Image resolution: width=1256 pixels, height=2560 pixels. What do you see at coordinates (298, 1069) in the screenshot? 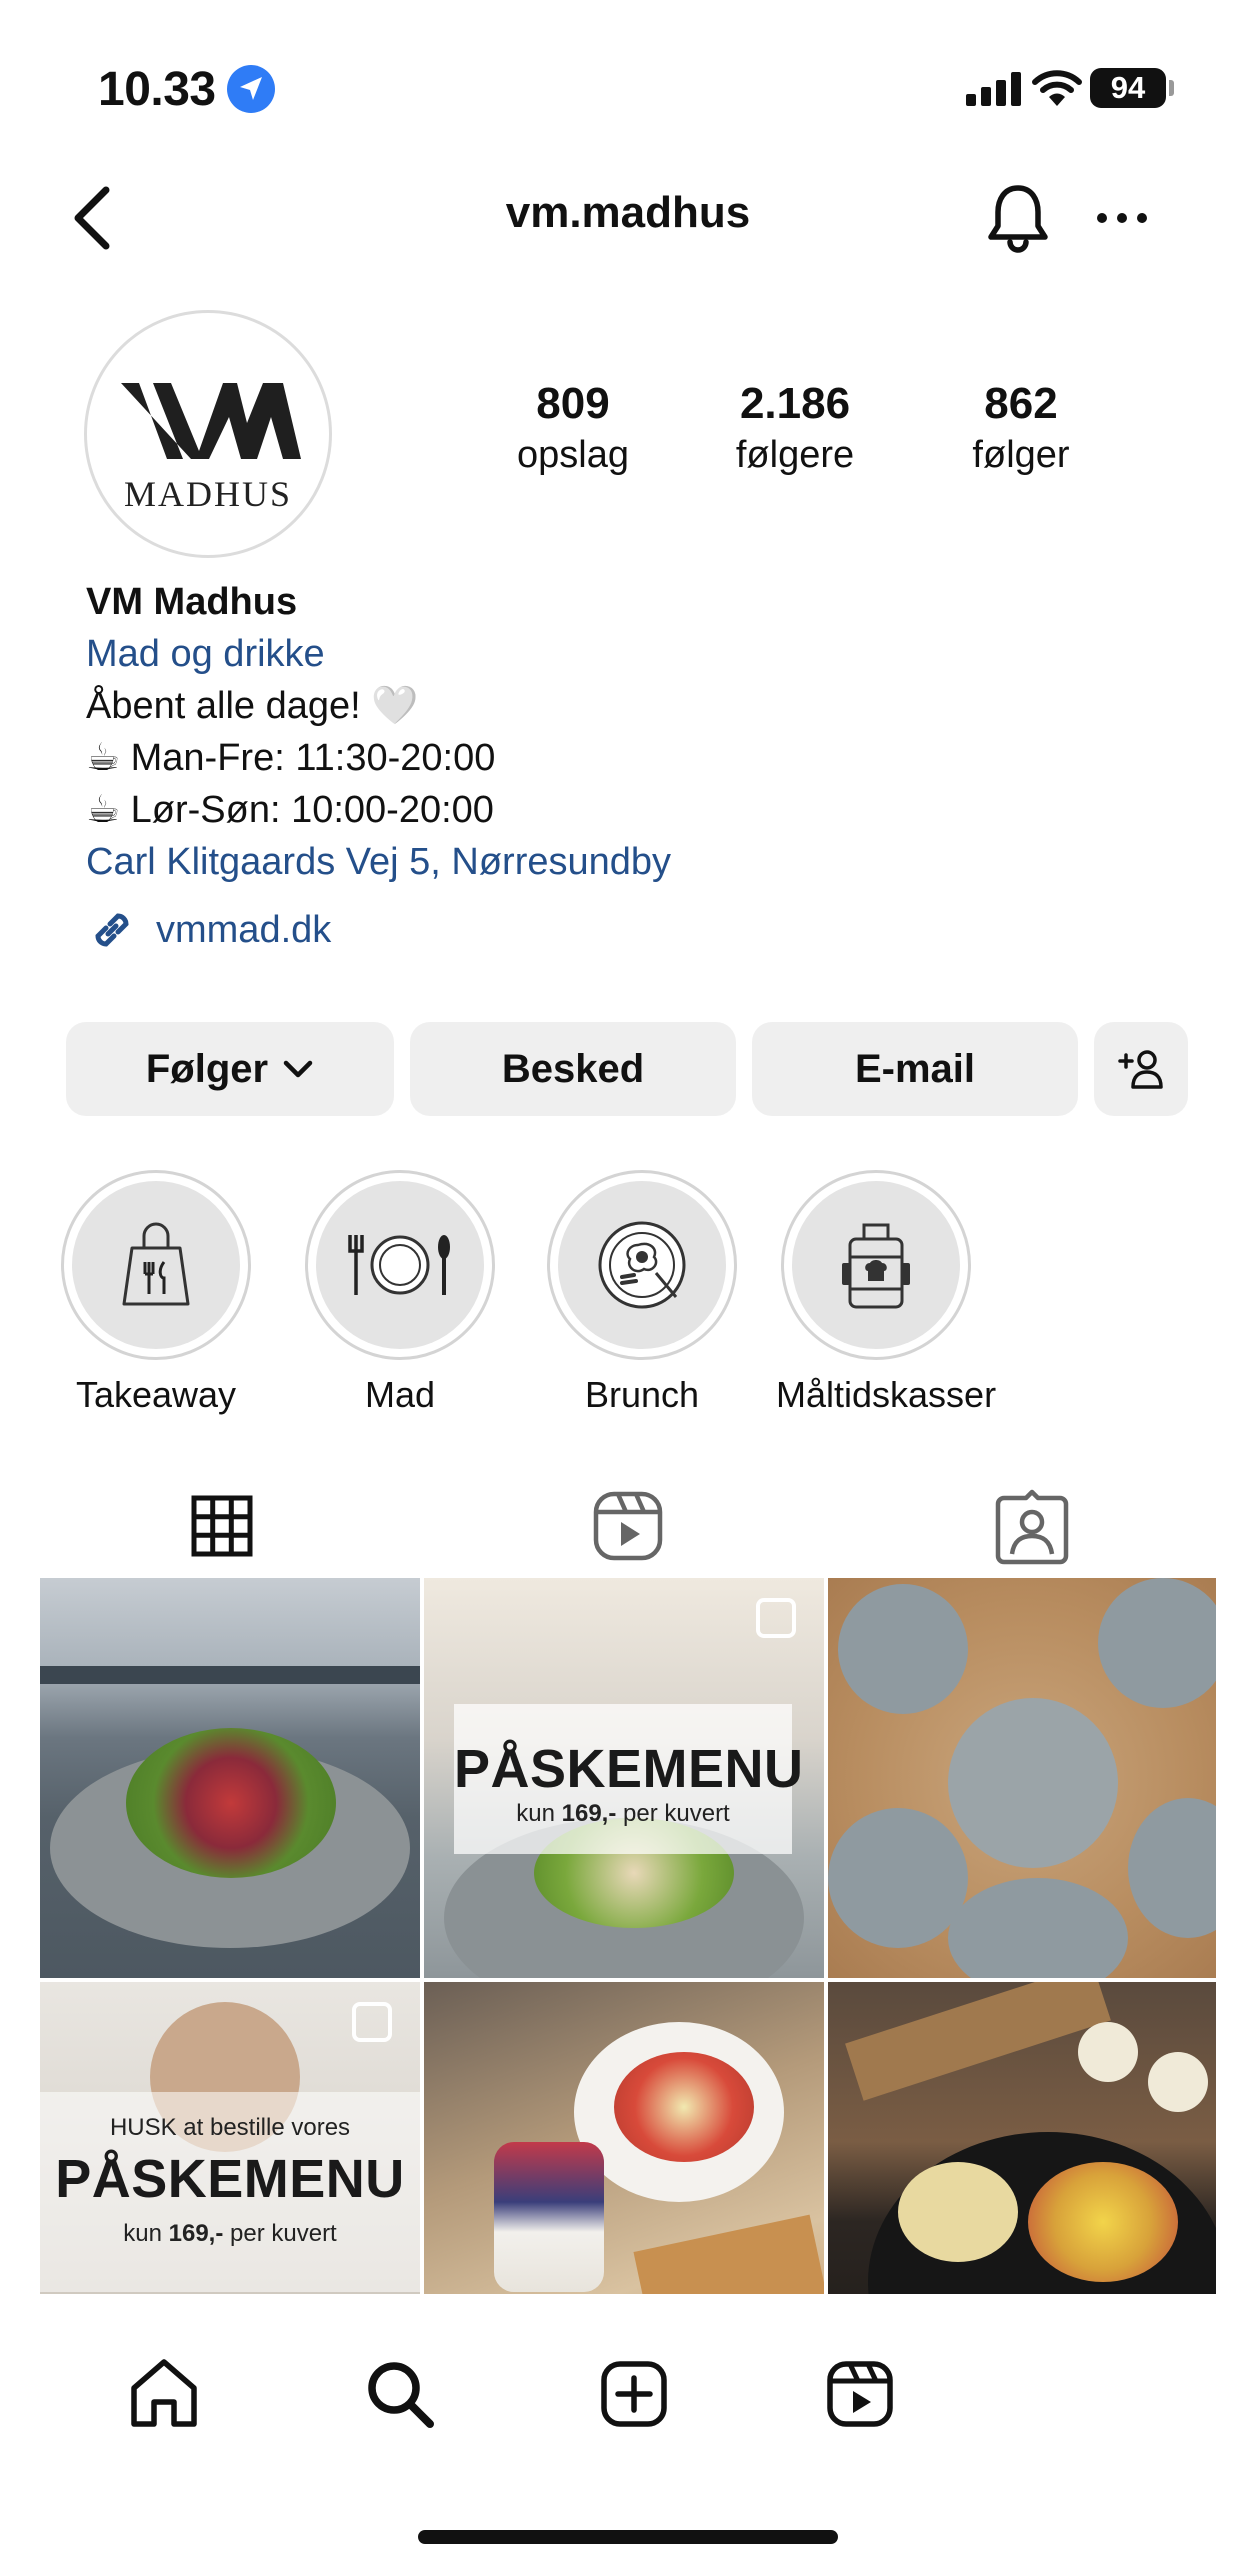
I see `chevron-down-icon` at bounding box center [298, 1069].